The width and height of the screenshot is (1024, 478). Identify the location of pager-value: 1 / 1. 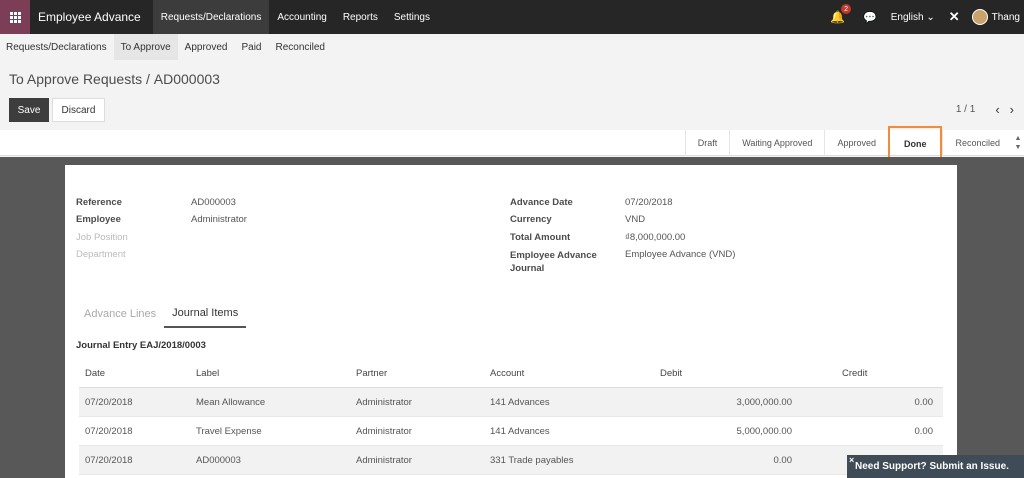
(965, 109).